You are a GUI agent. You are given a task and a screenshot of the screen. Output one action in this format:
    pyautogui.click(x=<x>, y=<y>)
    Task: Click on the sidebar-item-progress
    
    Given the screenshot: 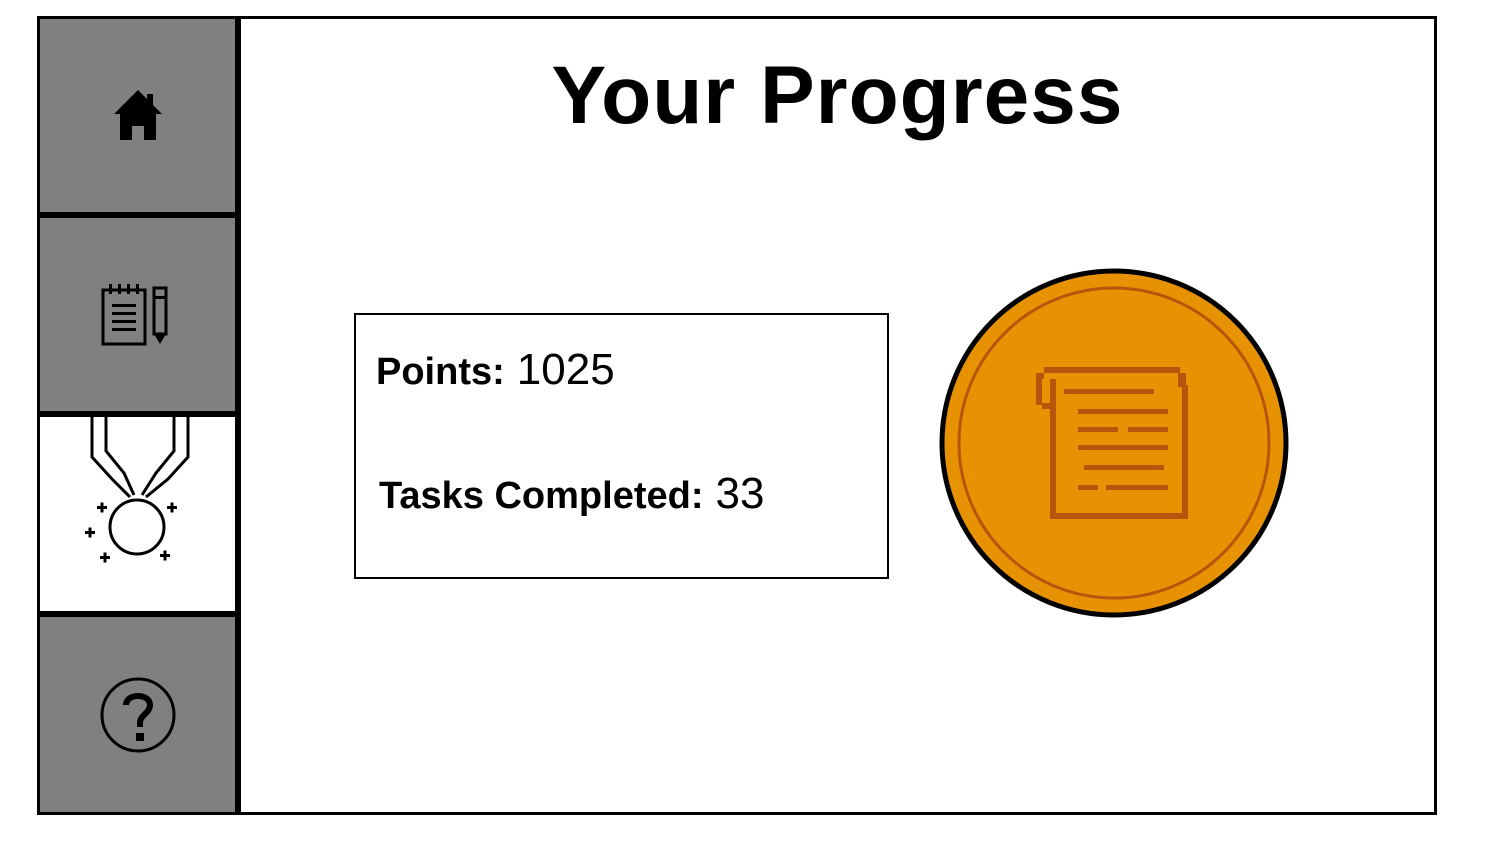 What is the action you would take?
    pyautogui.click(x=137, y=514)
    